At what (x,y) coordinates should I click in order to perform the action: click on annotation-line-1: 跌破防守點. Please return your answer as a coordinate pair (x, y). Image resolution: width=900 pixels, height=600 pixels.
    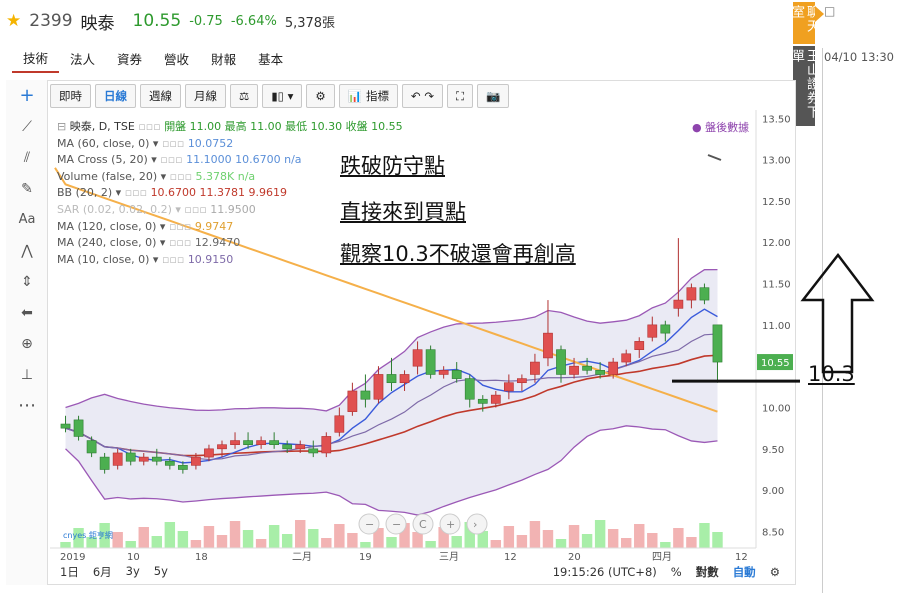
    Looking at the image, I should click on (392, 166).